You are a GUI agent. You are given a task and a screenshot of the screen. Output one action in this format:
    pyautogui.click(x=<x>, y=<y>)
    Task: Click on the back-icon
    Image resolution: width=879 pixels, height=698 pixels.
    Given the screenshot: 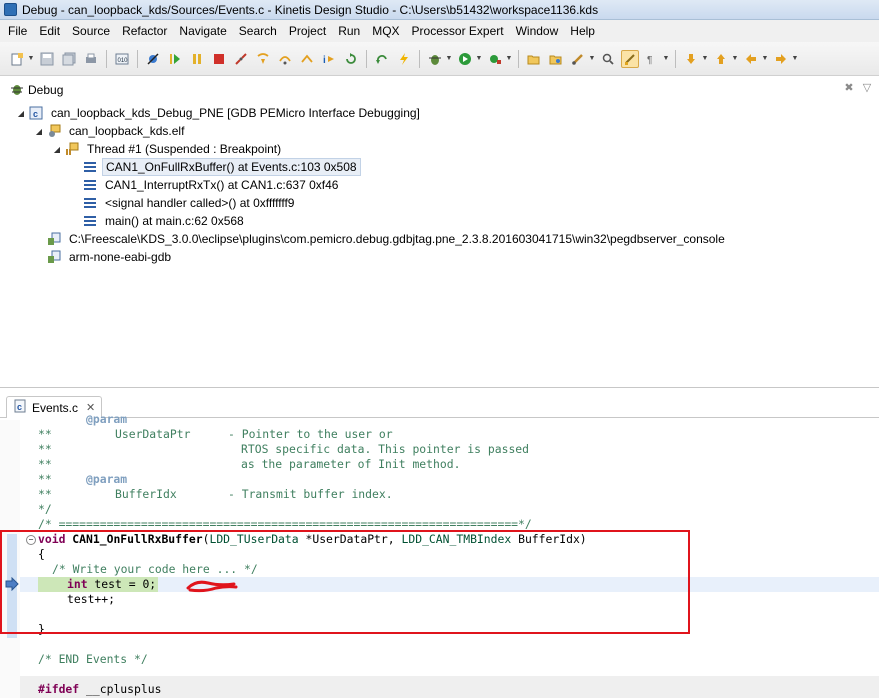 What is the action you would take?
    pyautogui.click(x=751, y=59)
    